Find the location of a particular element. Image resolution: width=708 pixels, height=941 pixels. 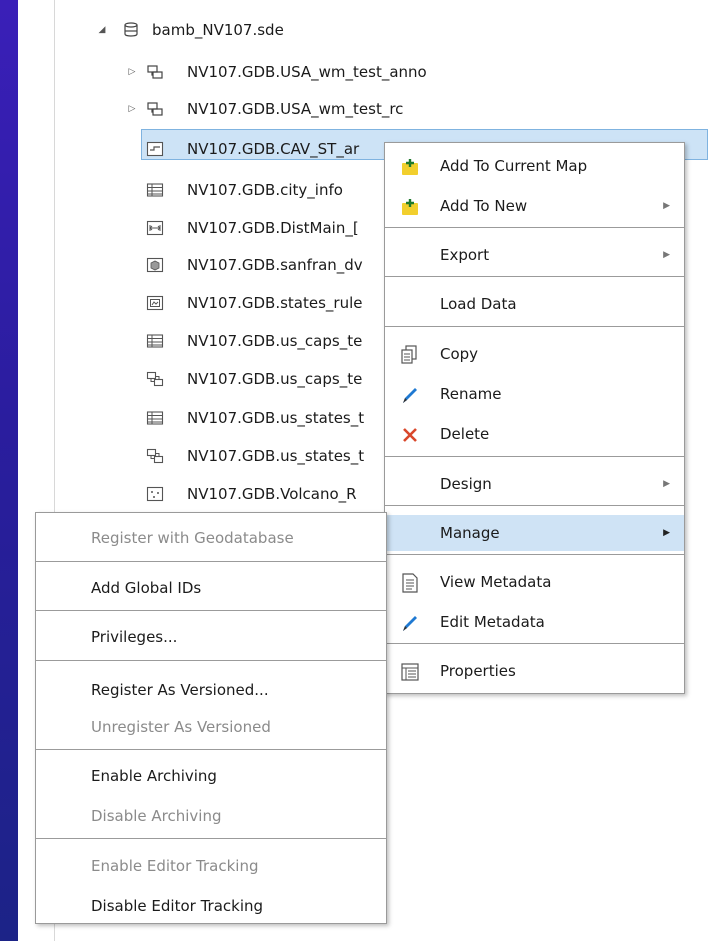

tree-item-label: NV107.GDB.CAV_ST_ar is located at coordinates (273, 149).